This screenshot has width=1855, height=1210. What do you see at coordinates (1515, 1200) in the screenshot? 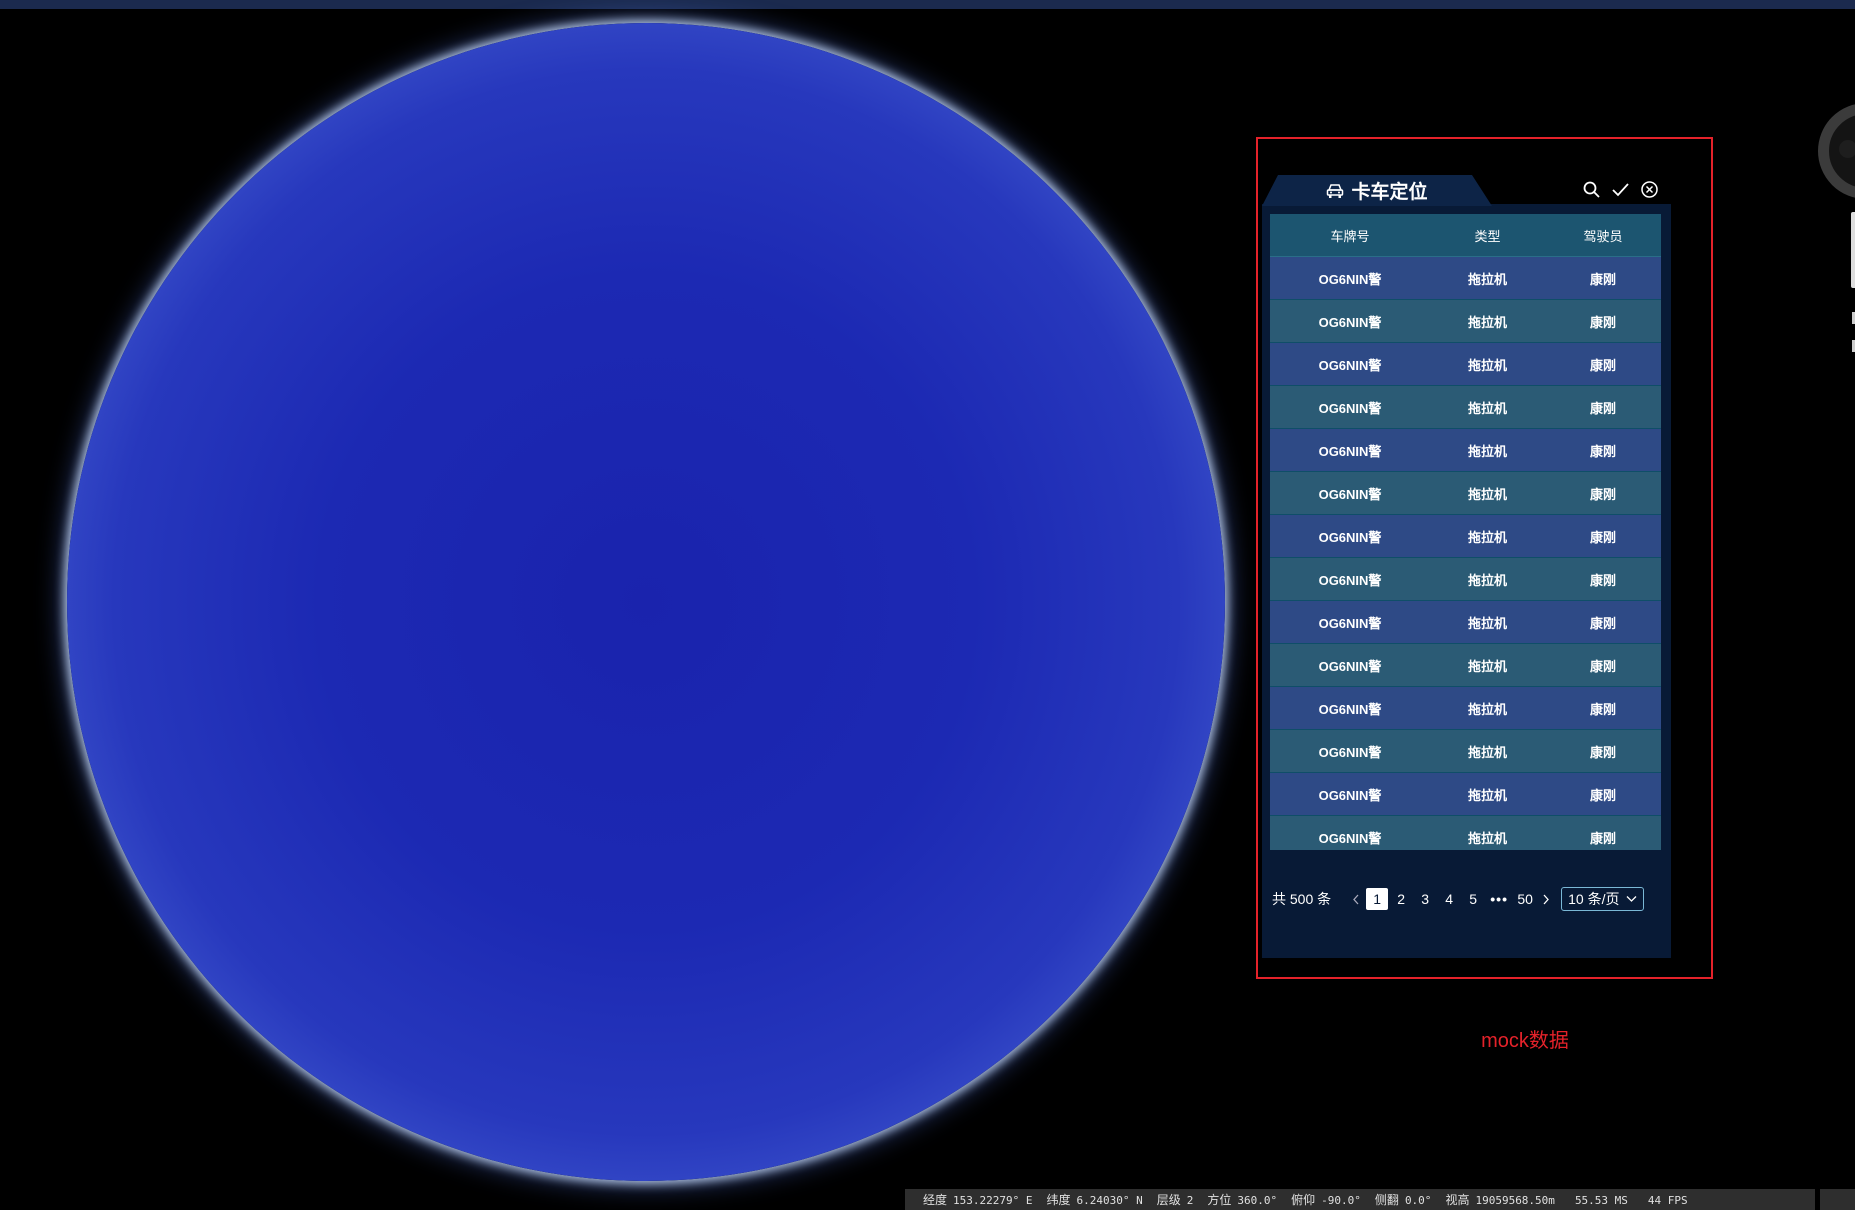
I see `status-value: 19059568.50m` at bounding box center [1515, 1200].